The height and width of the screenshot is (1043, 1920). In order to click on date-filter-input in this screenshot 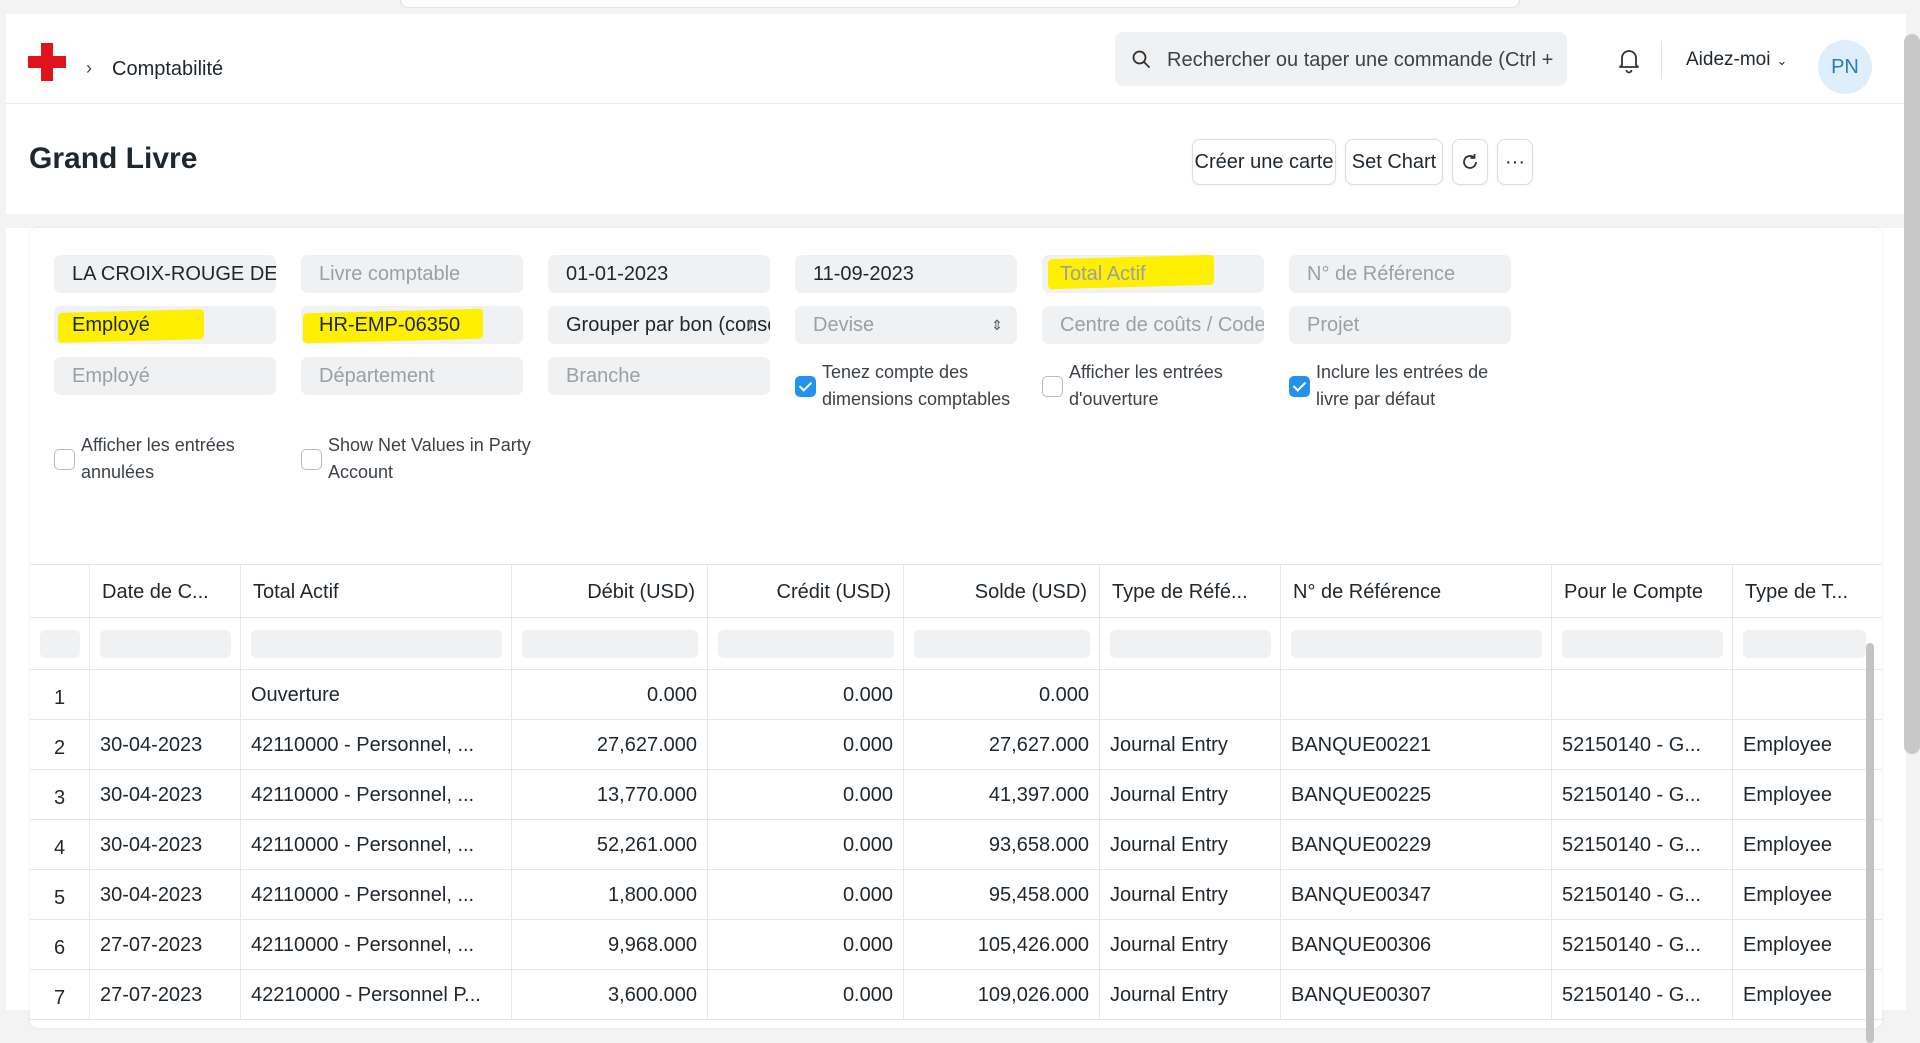, I will do `click(165, 644)`.